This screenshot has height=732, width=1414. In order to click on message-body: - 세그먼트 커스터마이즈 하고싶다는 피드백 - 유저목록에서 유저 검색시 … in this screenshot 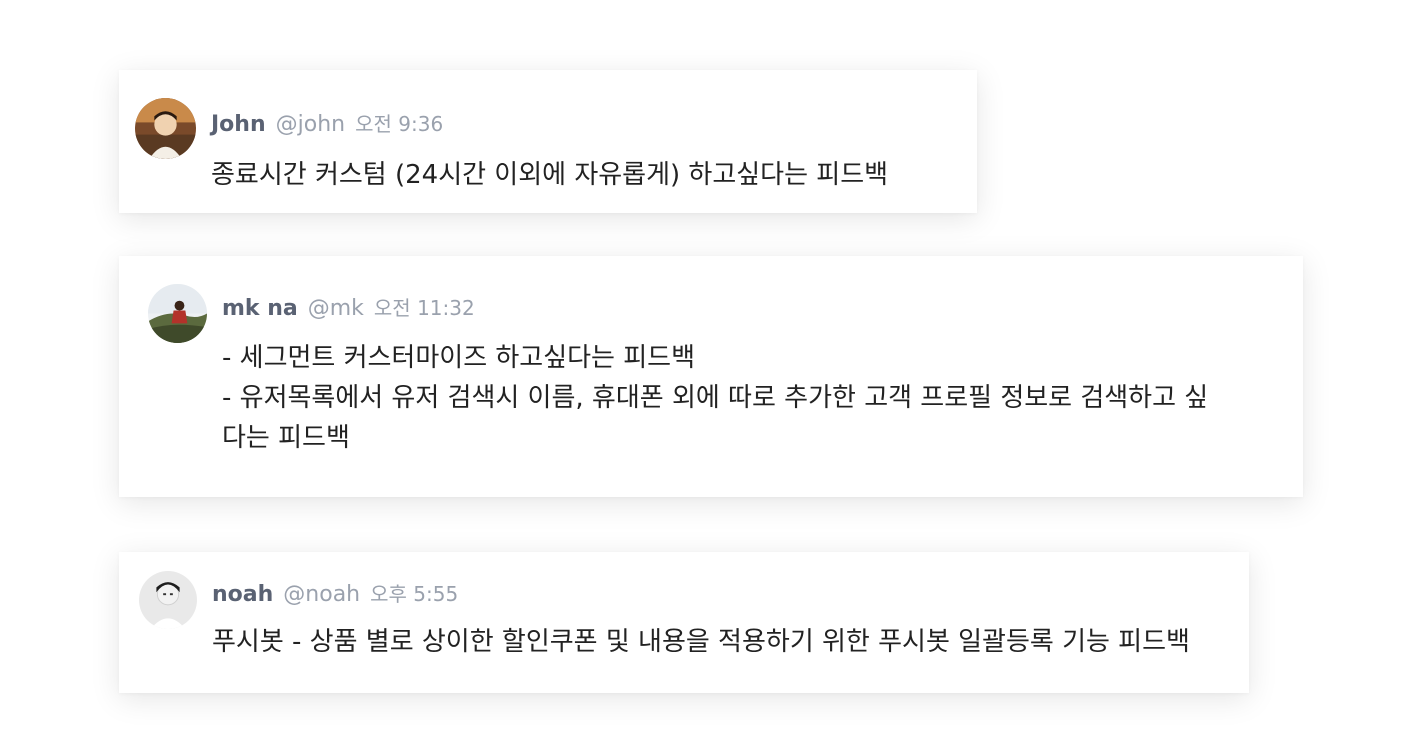, I will do `click(715, 398)`.